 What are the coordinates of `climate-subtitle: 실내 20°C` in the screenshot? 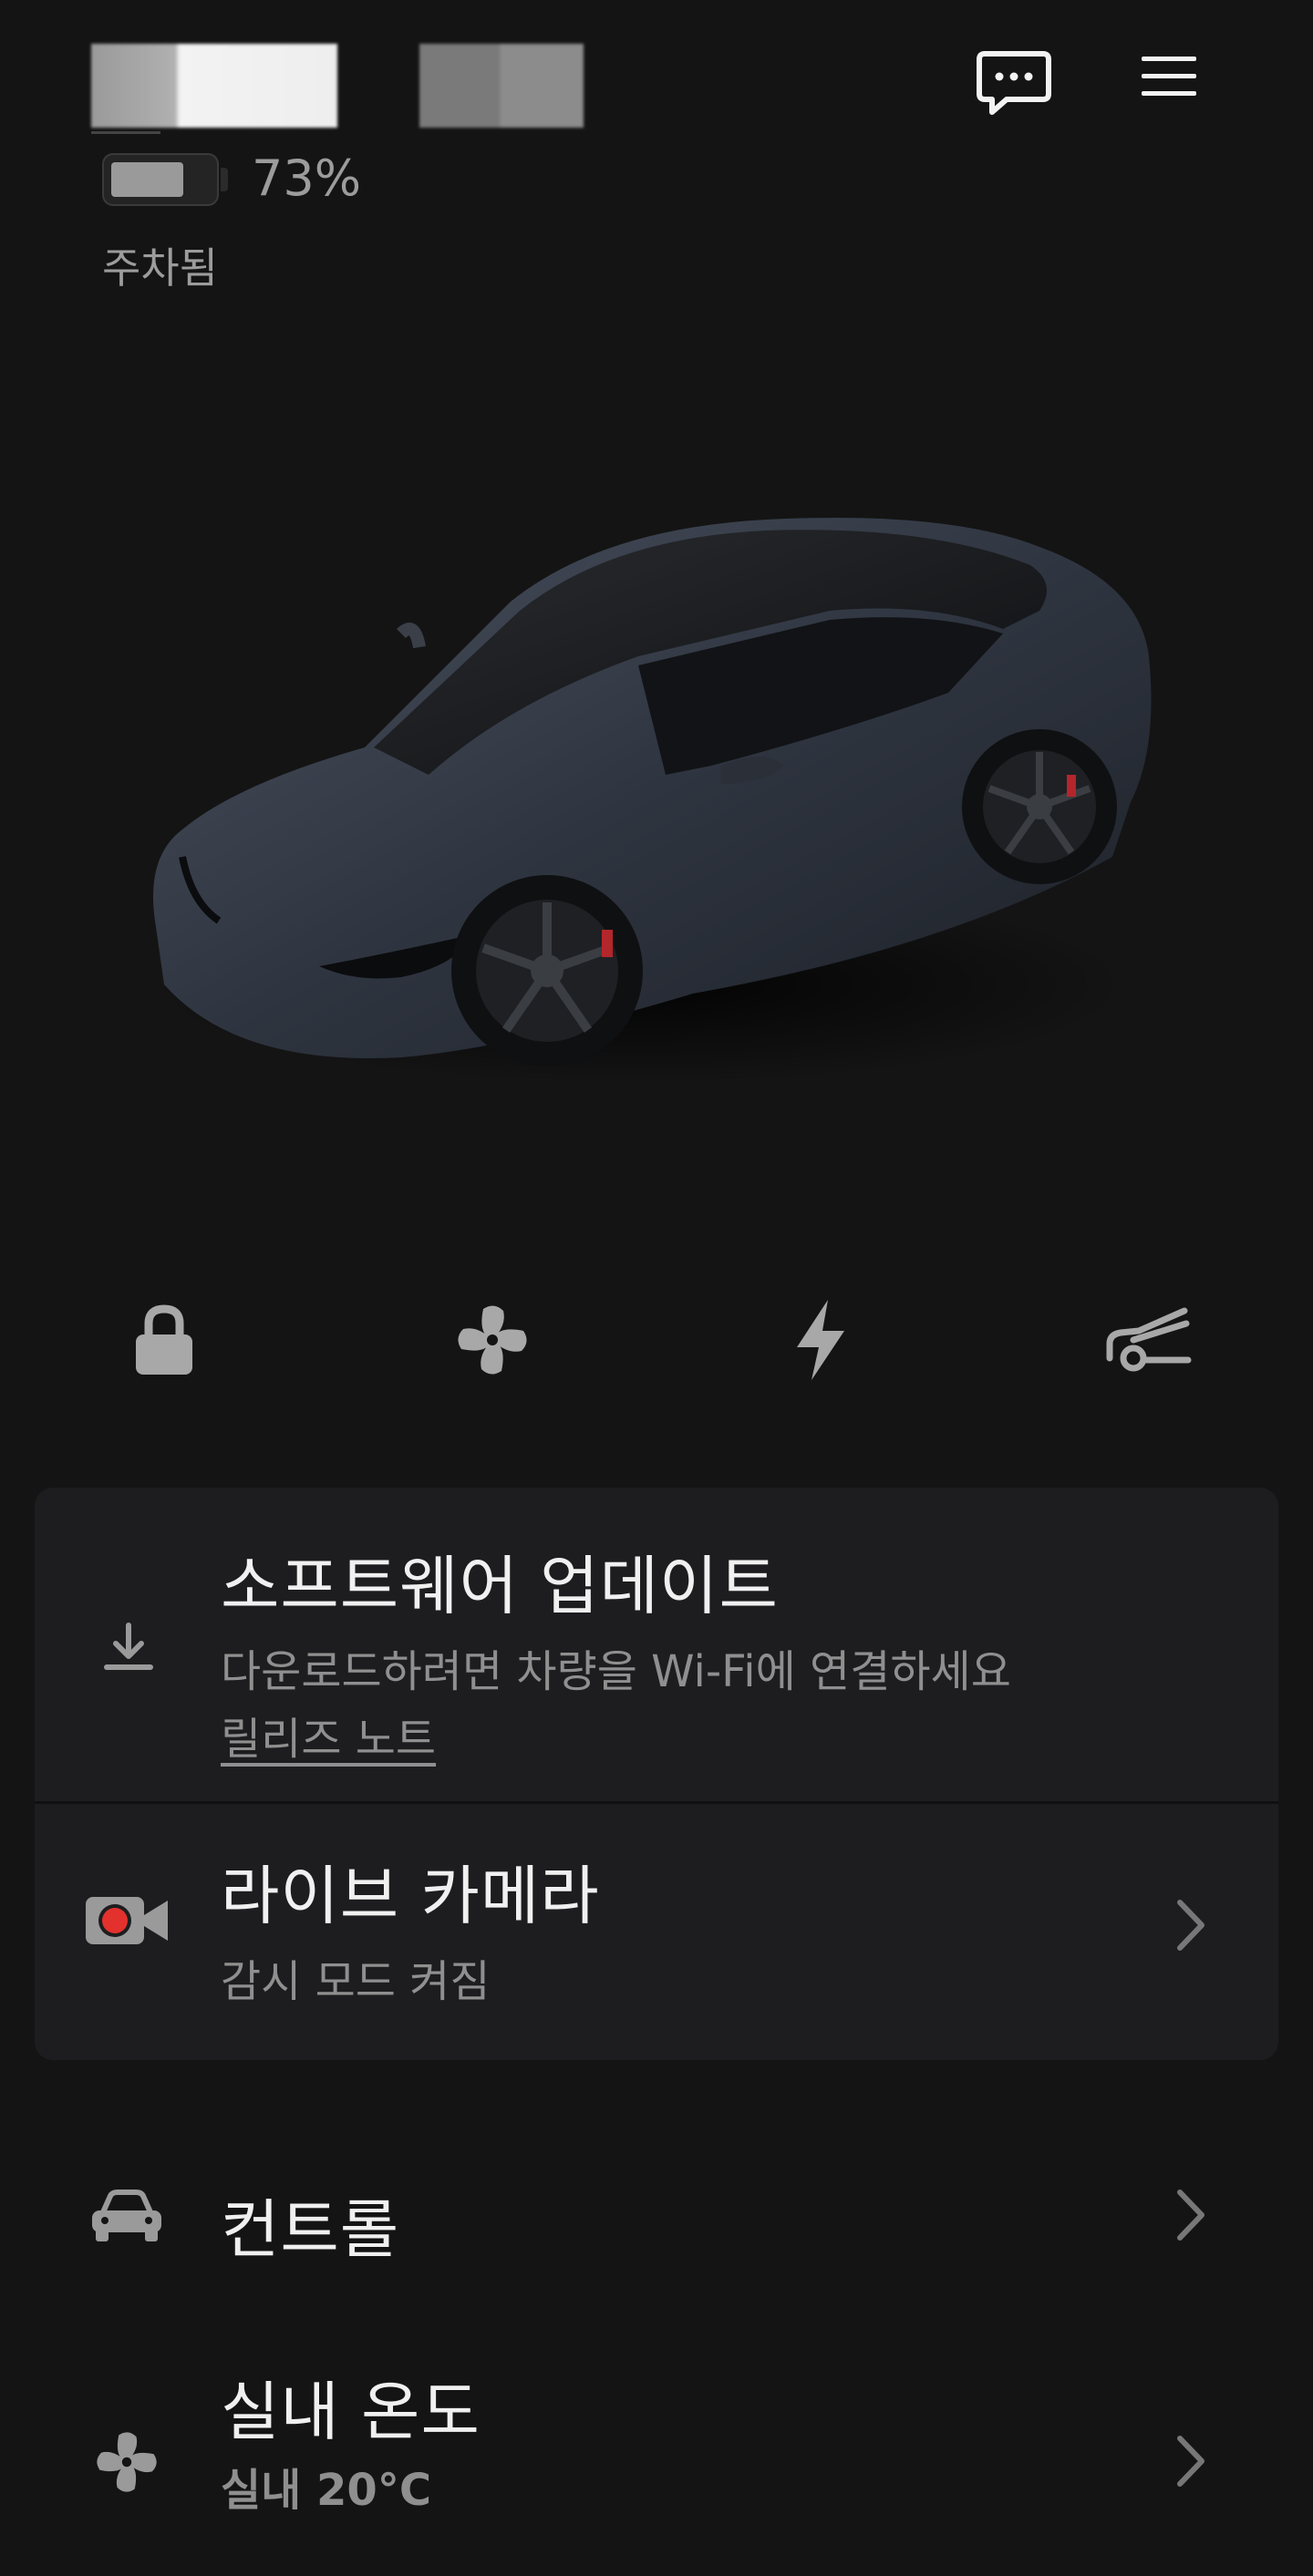 It's located at (326, 2490).